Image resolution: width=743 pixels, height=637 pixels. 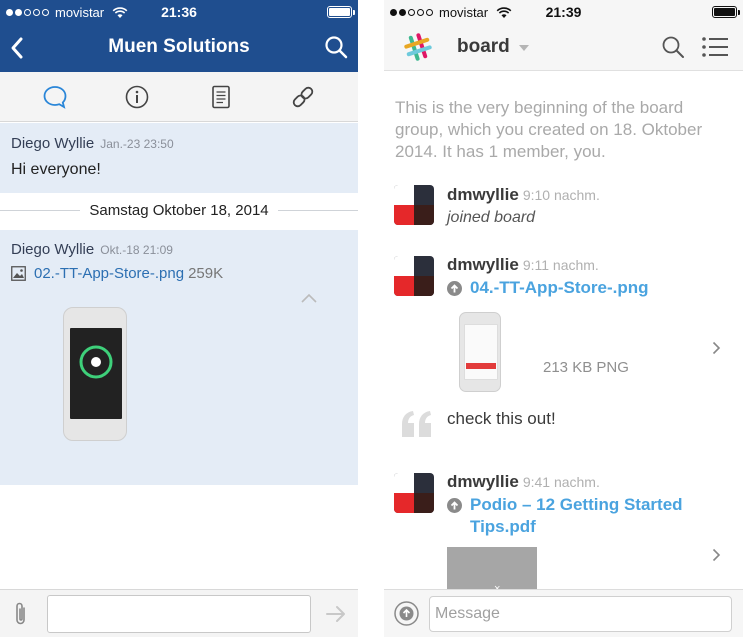 What do you see at coordinates (416, 424) in the screenshot?
I see `quote-icon` at bounding box center [416, 424].